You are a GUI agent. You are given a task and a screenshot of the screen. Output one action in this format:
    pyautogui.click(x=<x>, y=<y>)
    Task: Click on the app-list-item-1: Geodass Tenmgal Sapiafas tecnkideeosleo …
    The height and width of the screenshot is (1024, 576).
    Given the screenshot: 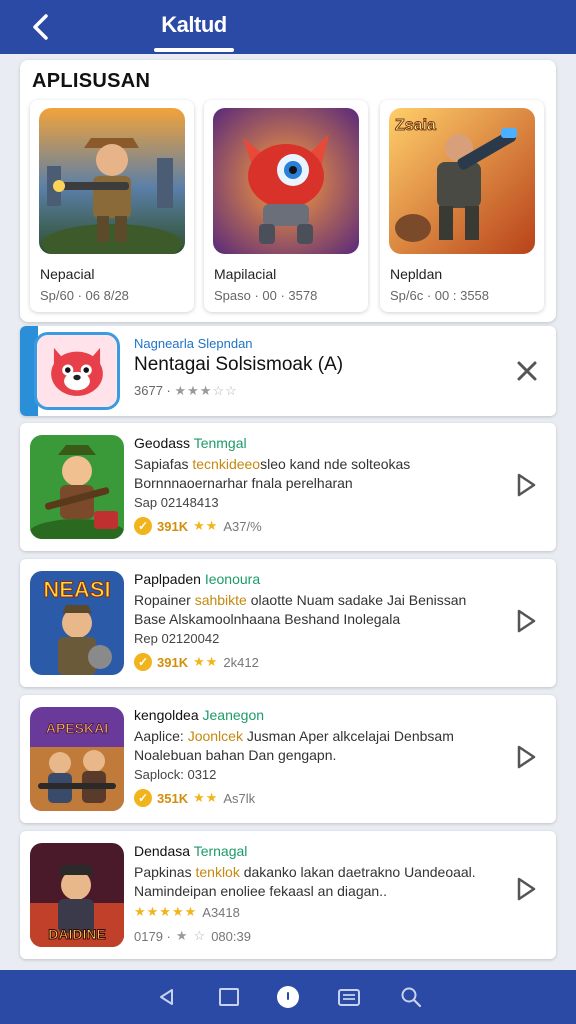 What is the action you would take?
    pyautogui.click(x=288, y=487)
    